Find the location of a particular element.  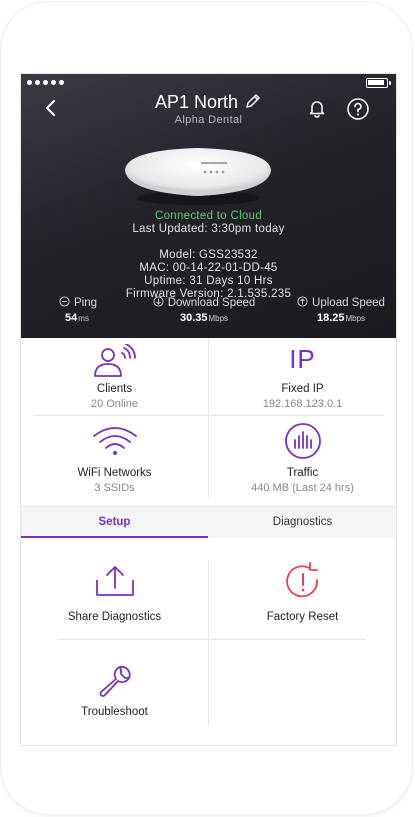

tab-diagnostics: Diagnostics is located at coordinates (302, 522).